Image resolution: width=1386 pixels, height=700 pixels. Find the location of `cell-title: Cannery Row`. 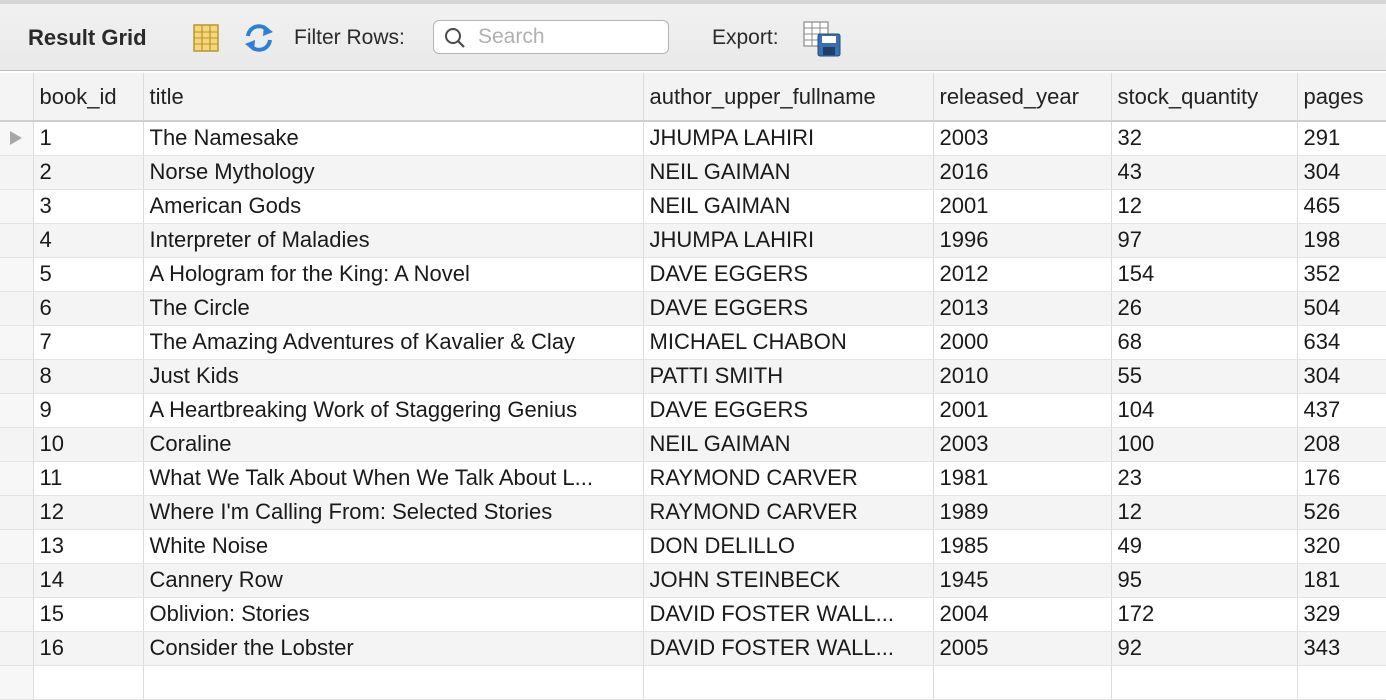

cell-title: Cannery Row is located at coordinates (393, 580).